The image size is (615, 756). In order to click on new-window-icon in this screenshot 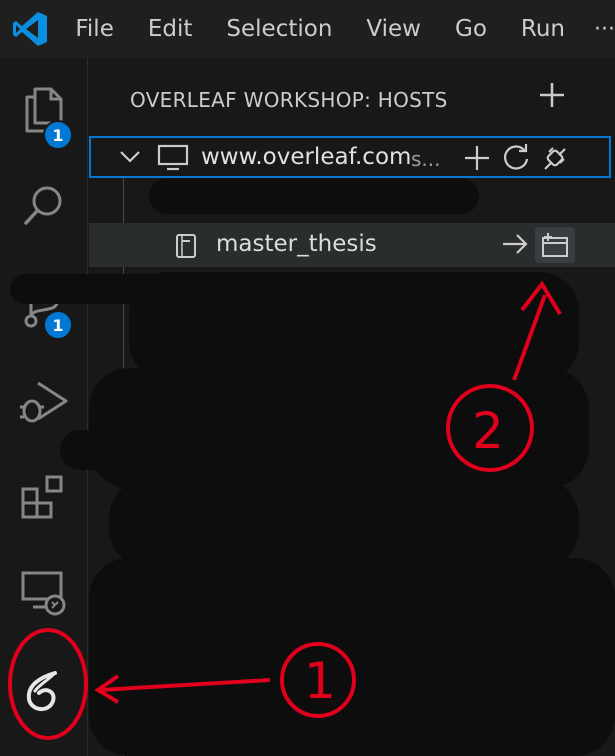, I will do `click(555, 245)`.